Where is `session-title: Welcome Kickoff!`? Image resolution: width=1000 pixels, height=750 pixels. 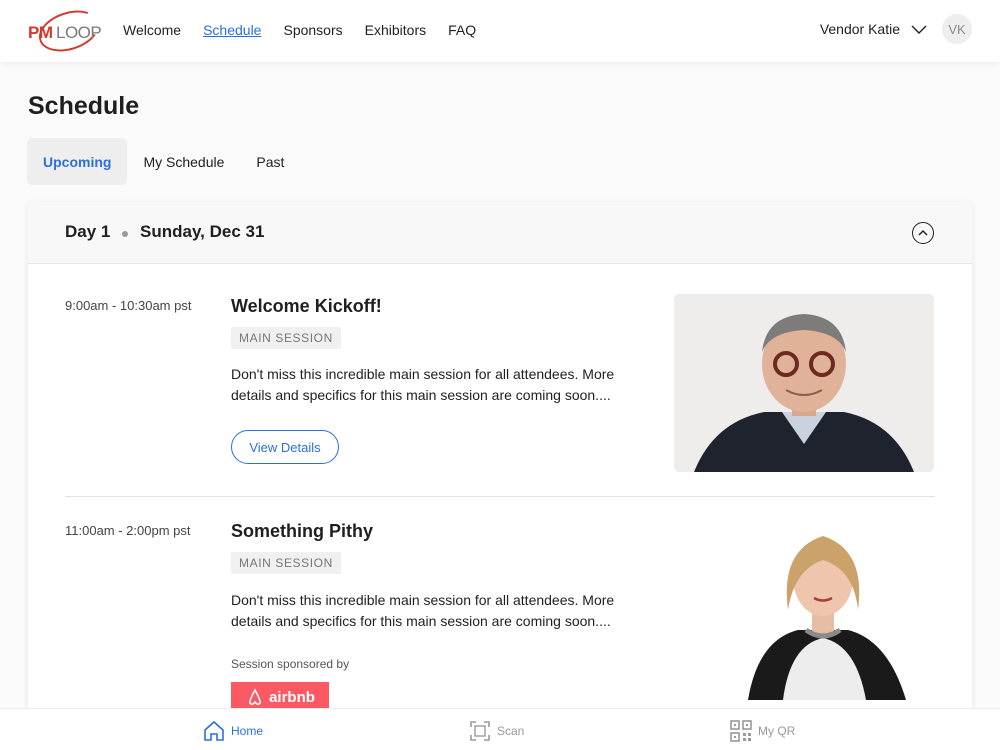 session-title: Welcome Kickoff! is located at coordinates (306, 306).